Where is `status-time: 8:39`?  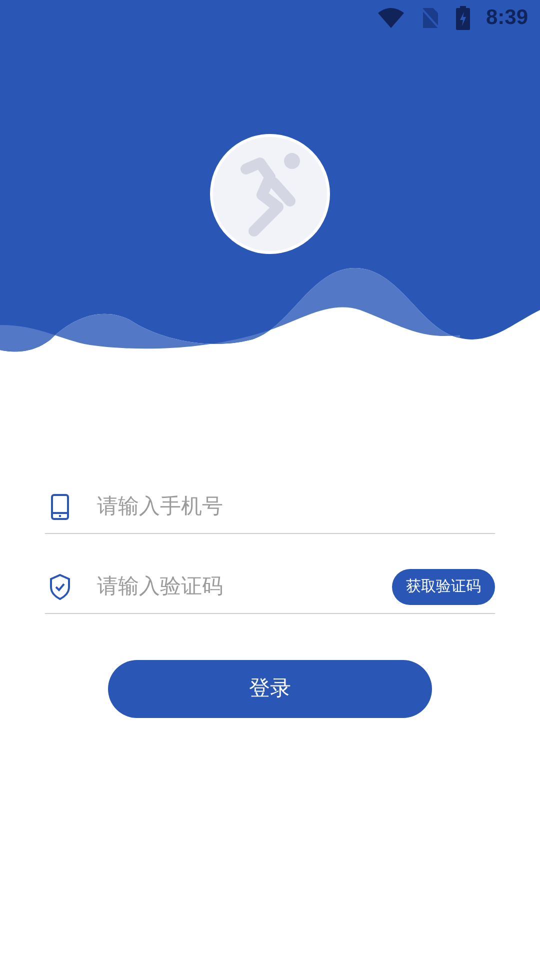 status-time: 8:39 is located at coordinates (507, 18).